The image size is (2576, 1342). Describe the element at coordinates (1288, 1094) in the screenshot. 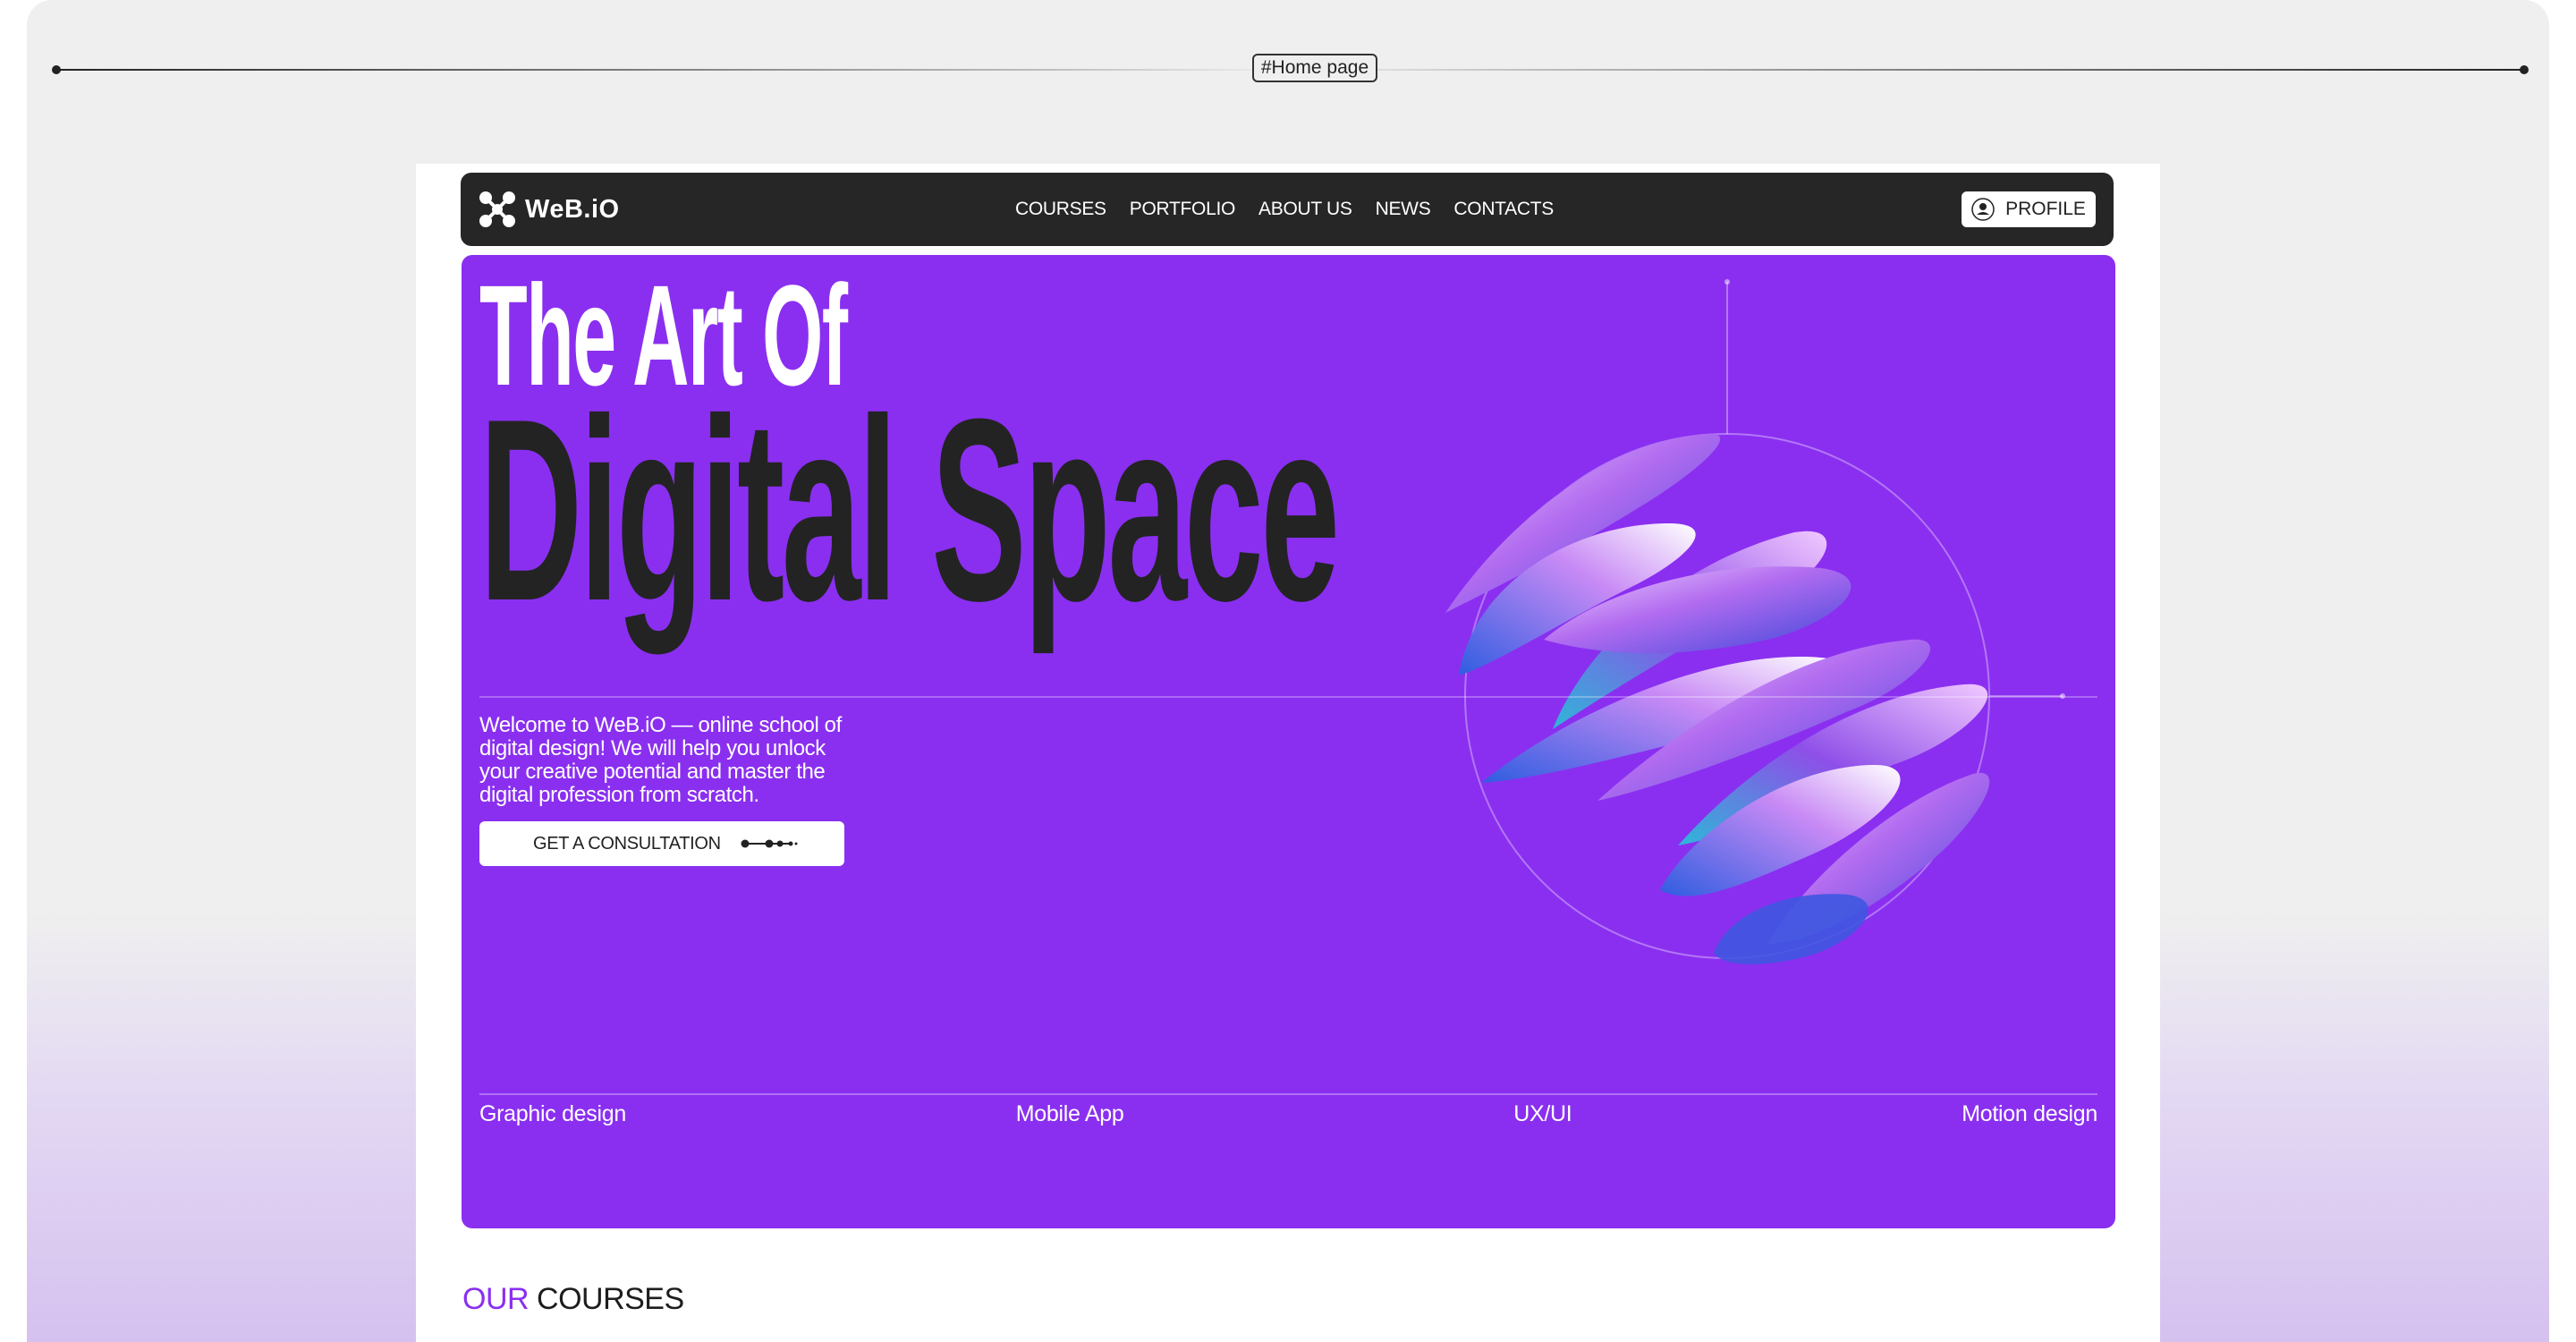

I see `categories-divider` at that location.